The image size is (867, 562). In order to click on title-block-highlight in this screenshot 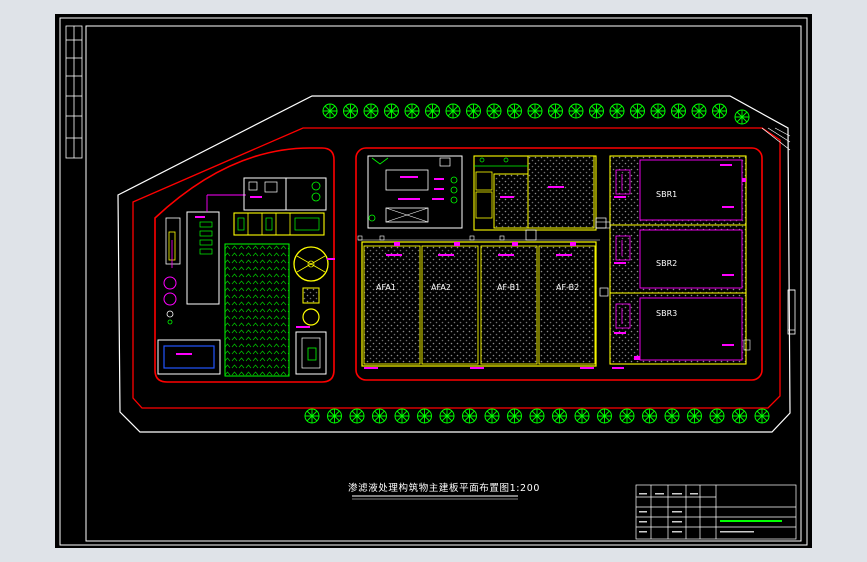, I will do `click(751, 521)`.